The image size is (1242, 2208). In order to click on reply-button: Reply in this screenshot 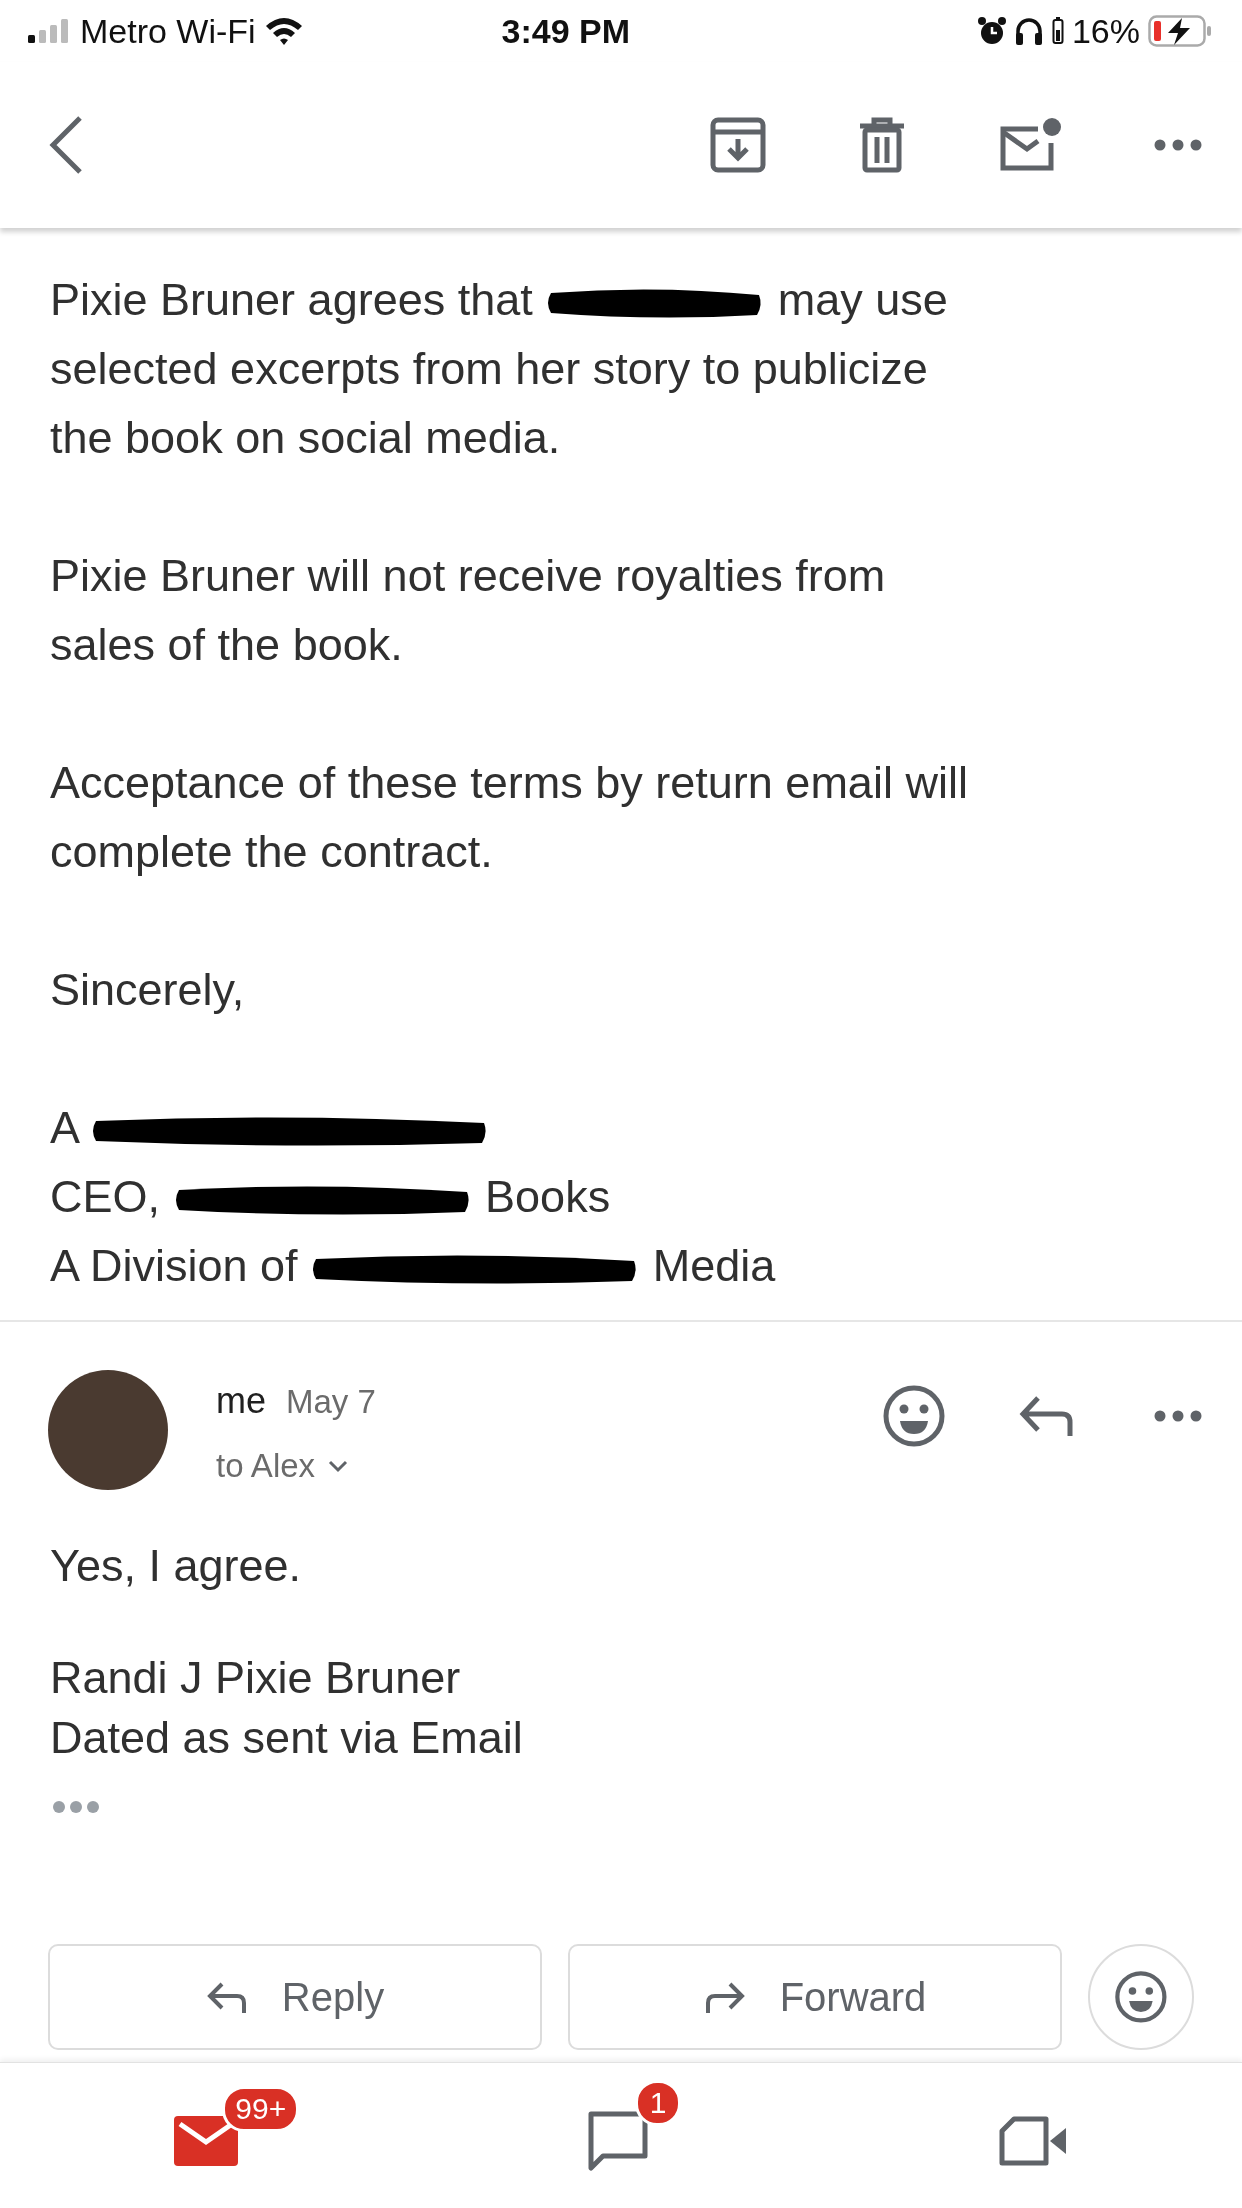, I will do `click(295, 1997)`.